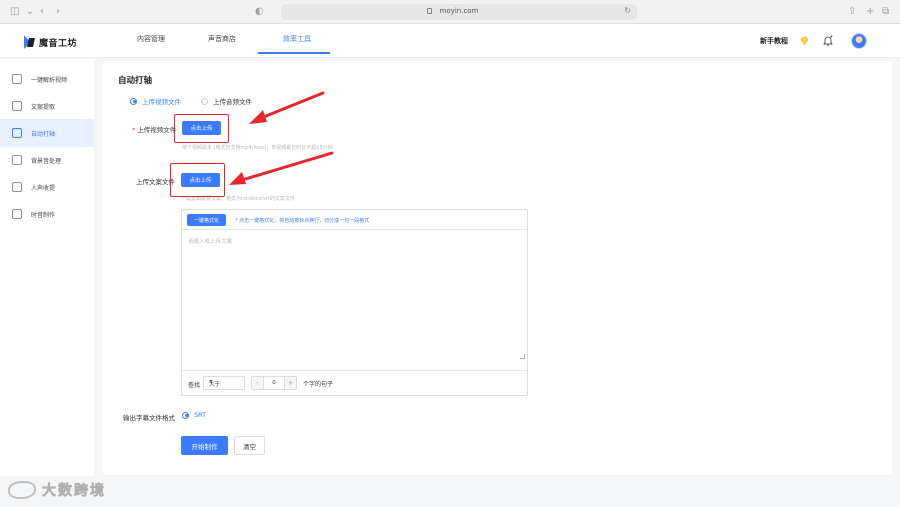 This screenshot has width=900, height=507. I want to click on clip-icon, so click(17, 214).